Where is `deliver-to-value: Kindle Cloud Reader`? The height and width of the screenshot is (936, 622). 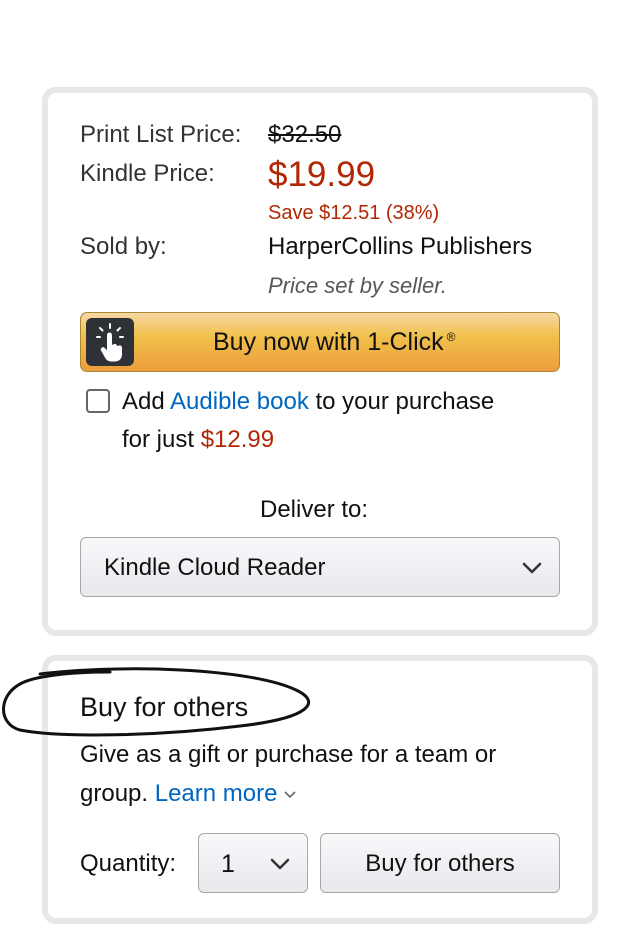 deliver-to-value: Kindle Cloud Reader is located at coordinates (215, 567).